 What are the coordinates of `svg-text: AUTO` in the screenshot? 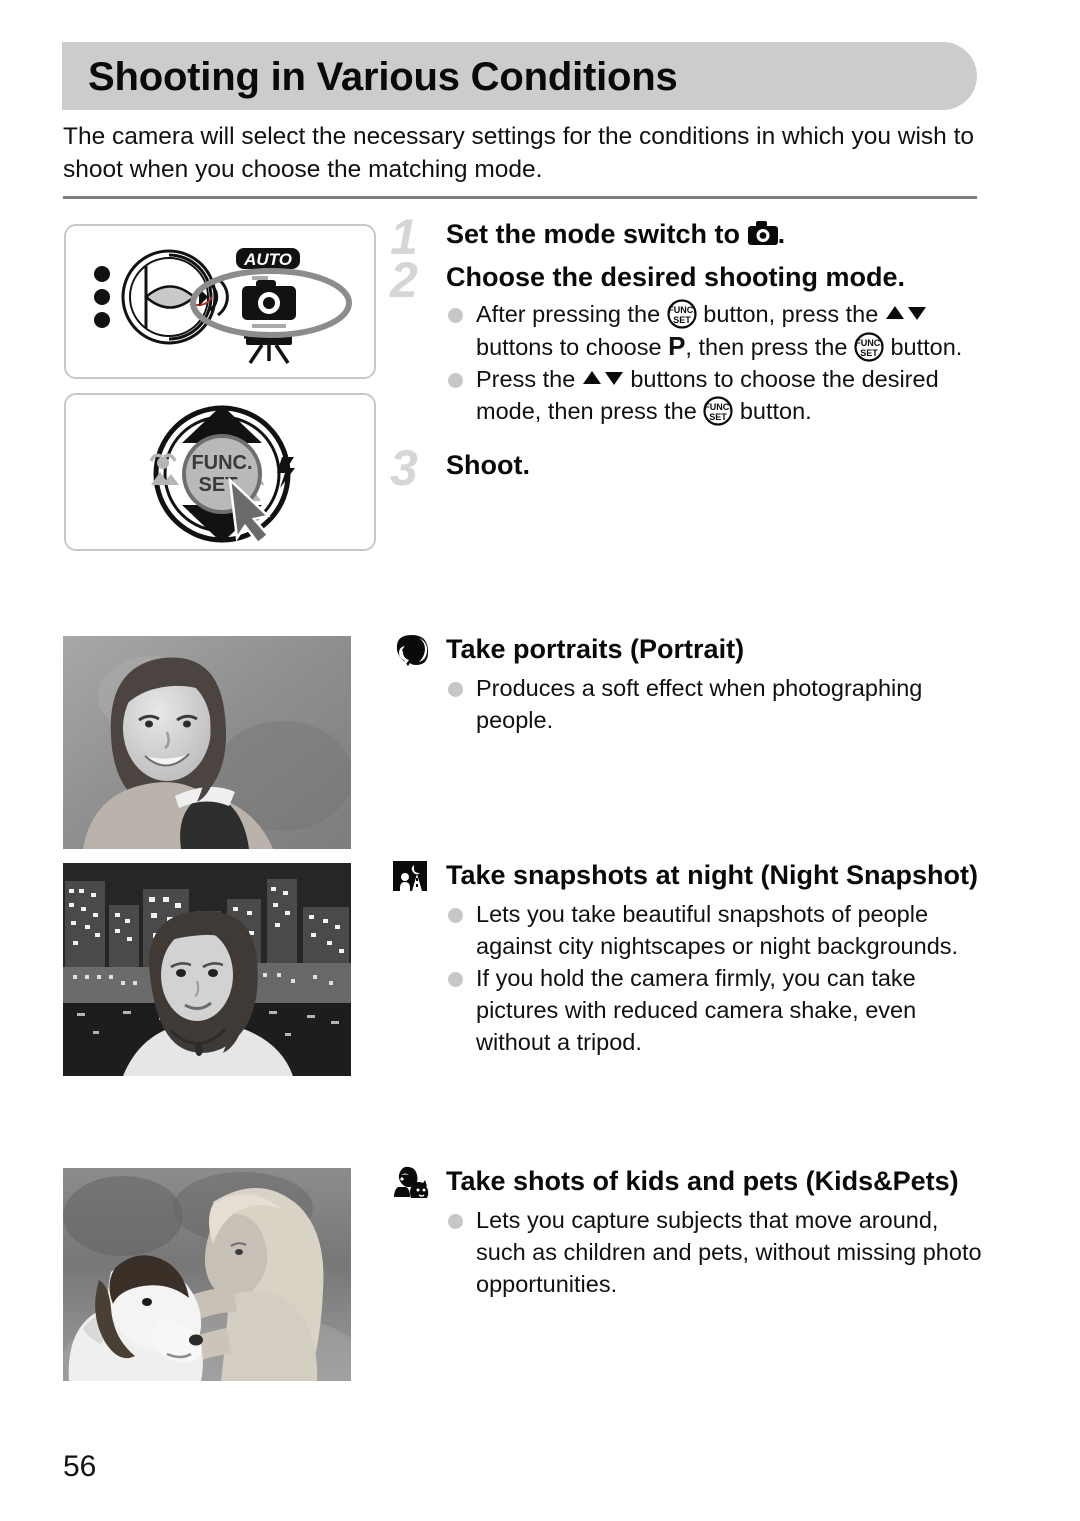 It's located at (267, 259).